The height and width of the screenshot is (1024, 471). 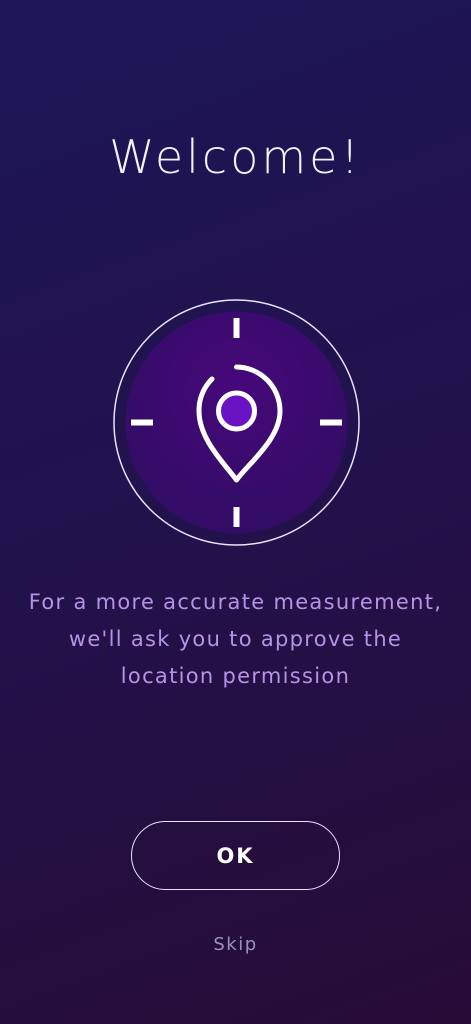 What do you see at coordinates (235, 944) in the screenshot?
I see `skip-link: Skip` at bounding box center [235, 944].